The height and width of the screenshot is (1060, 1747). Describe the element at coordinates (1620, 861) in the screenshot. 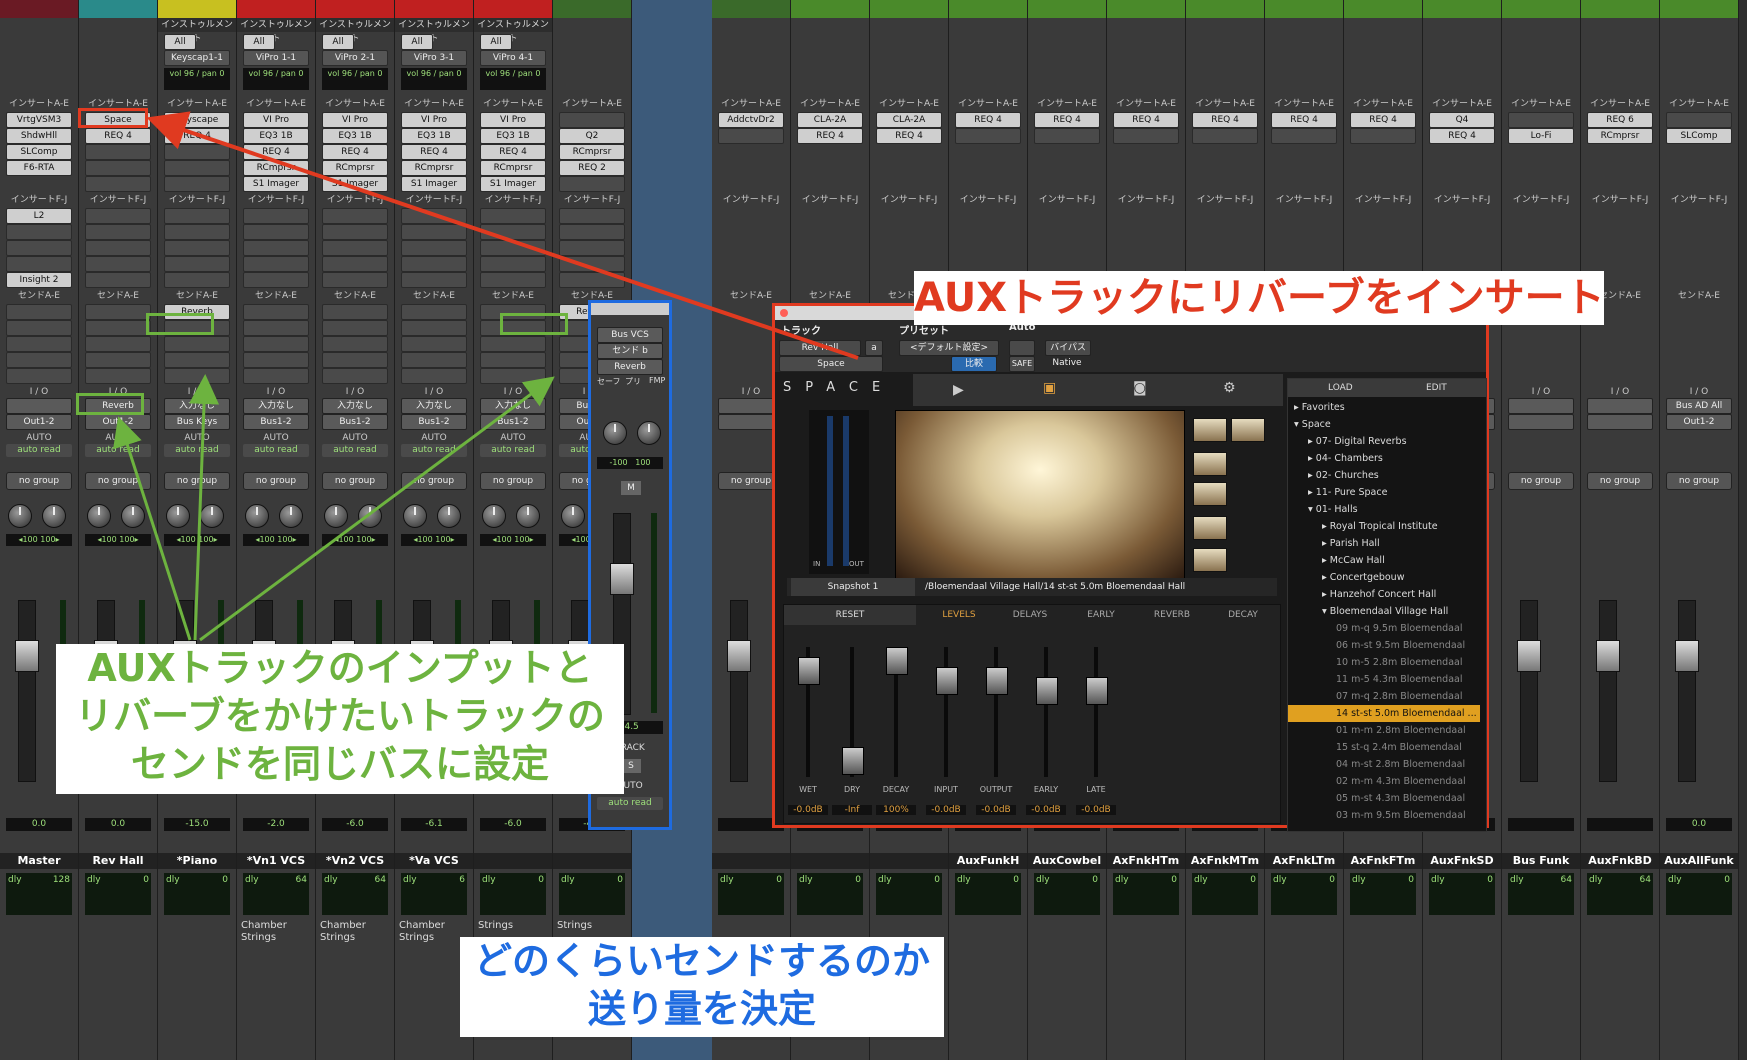

I see `track-name: AuxFnkBD` at that location.